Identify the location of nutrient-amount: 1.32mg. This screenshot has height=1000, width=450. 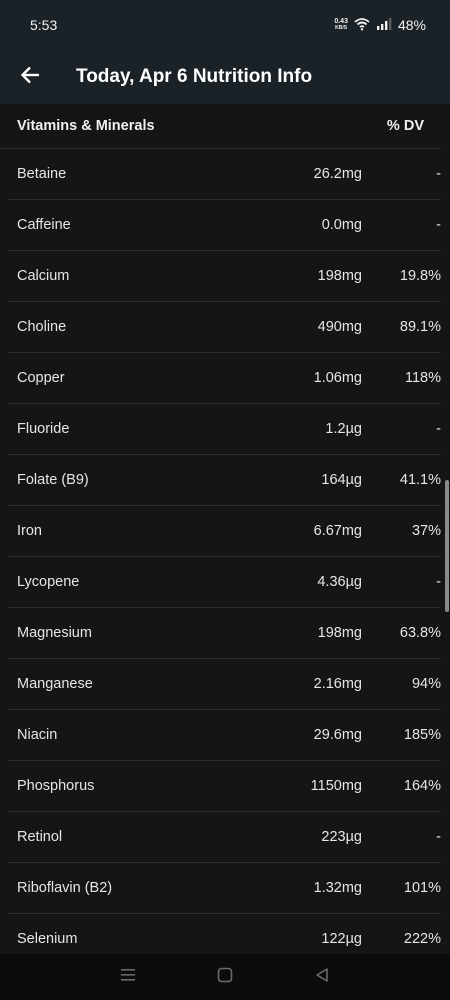
(337, 888).